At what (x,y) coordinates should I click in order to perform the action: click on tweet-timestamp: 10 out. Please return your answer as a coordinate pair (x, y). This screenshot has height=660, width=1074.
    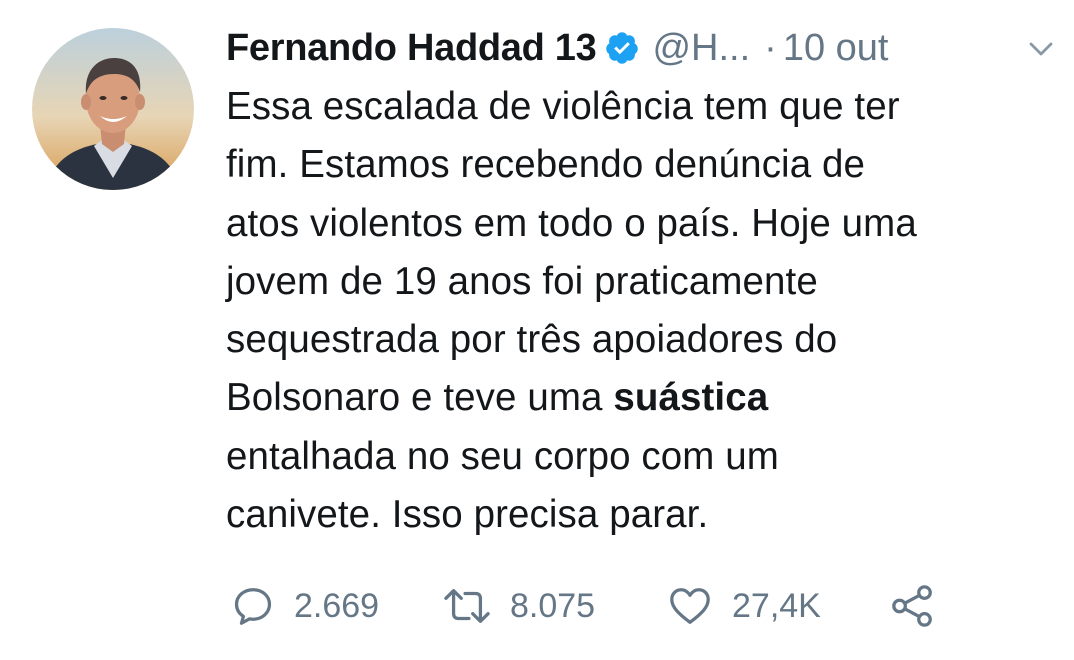
    Looking at the image, I should click on (836, 48).